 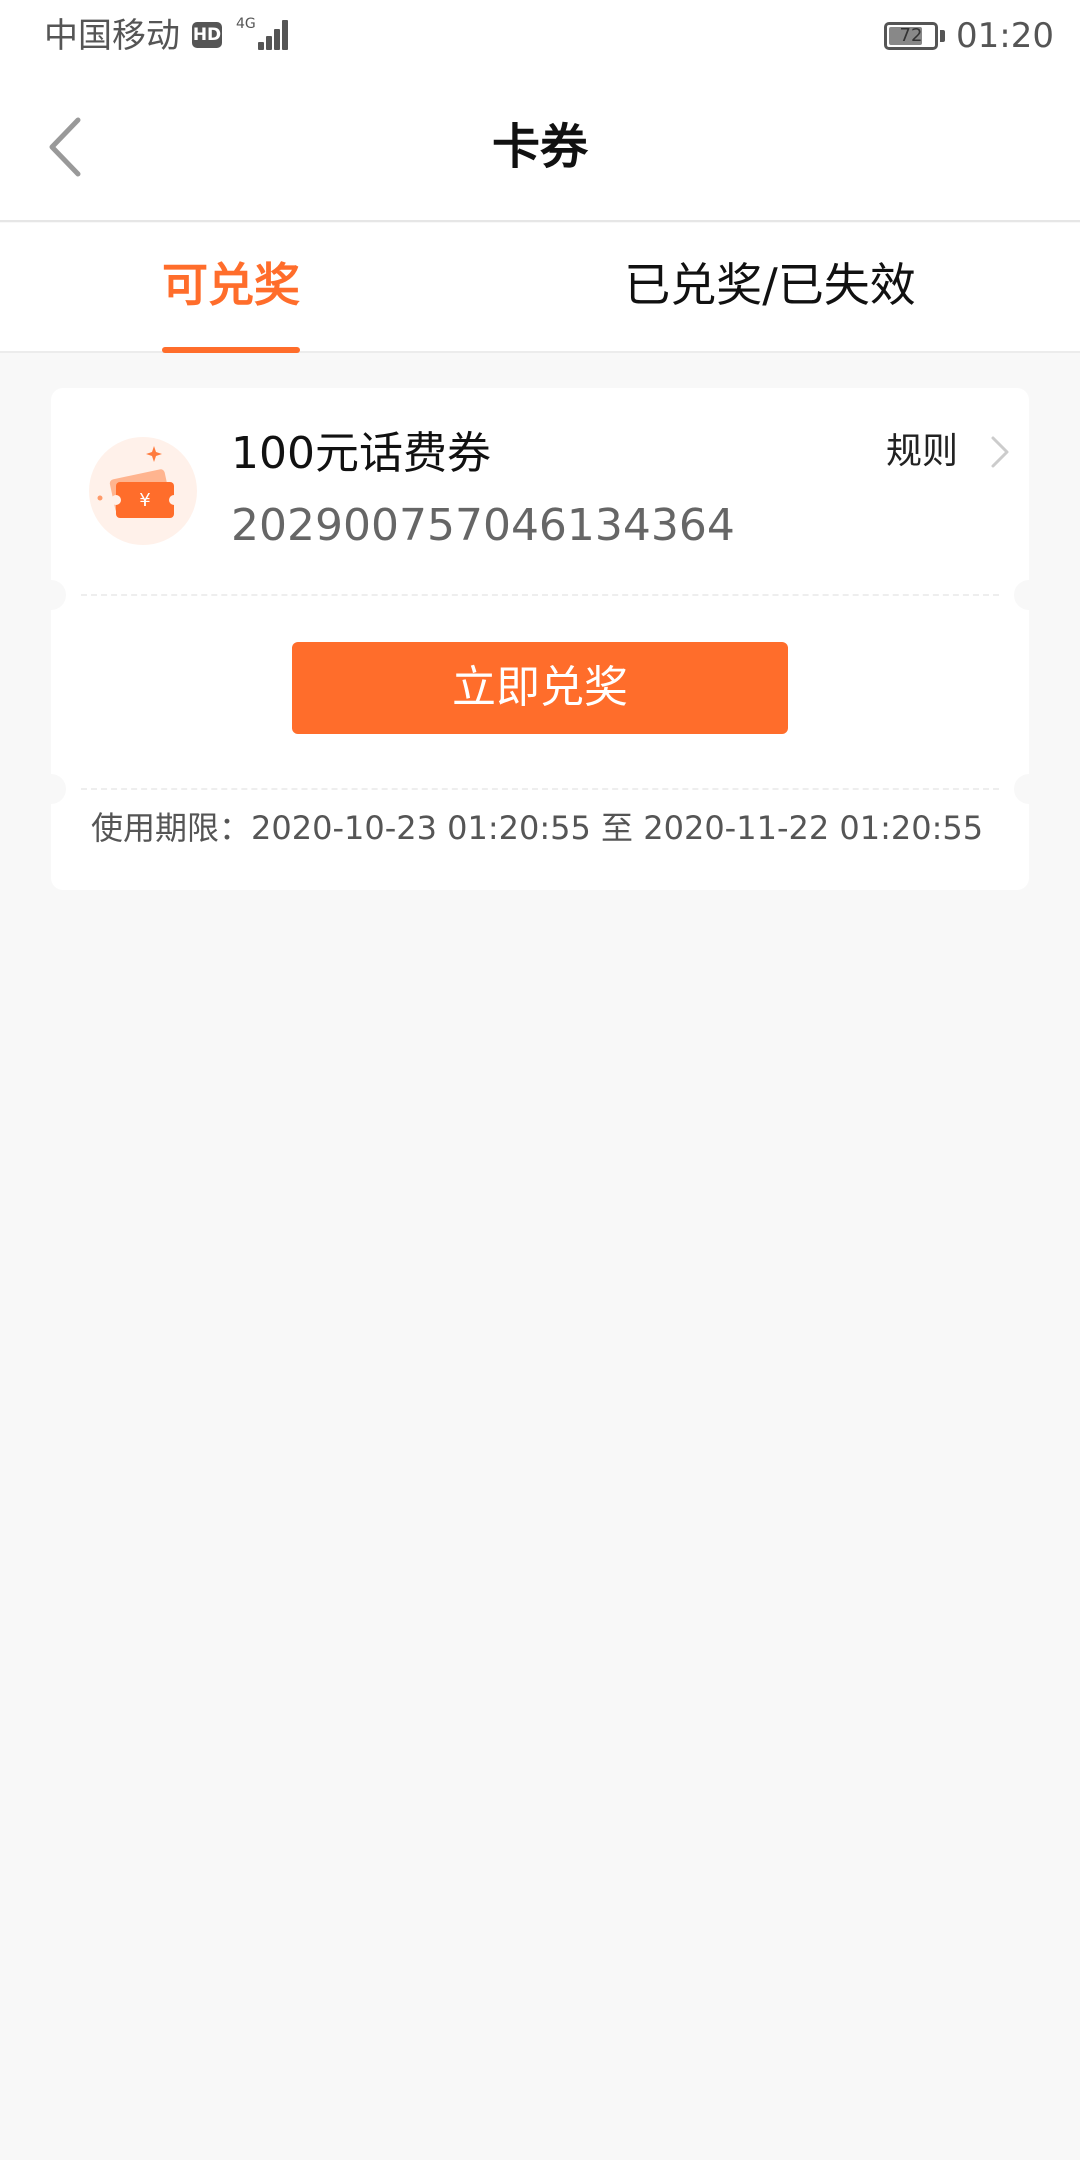 I want to click on signal-icon, so click(x=272, y=34).